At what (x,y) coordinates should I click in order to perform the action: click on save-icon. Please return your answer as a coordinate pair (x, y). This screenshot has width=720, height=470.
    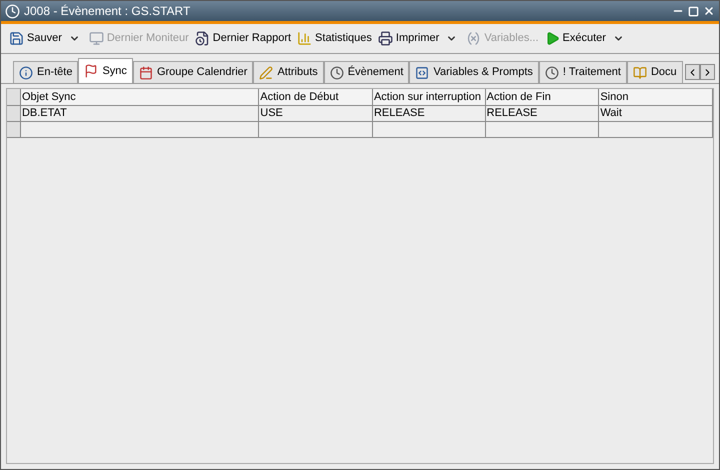
    Looking at the image, I should click on (16, 38).